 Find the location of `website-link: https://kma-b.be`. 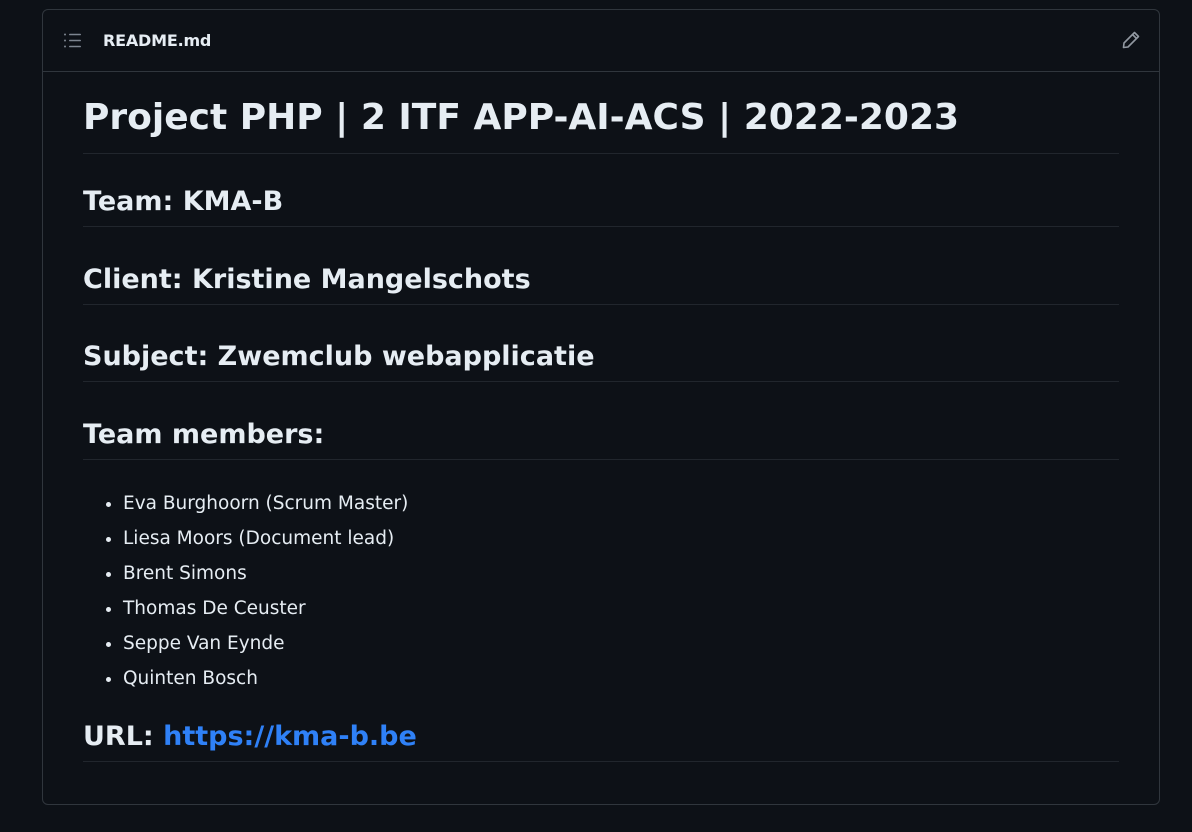

website-link: https://kma-b.be is located at coordinates (290, 736).